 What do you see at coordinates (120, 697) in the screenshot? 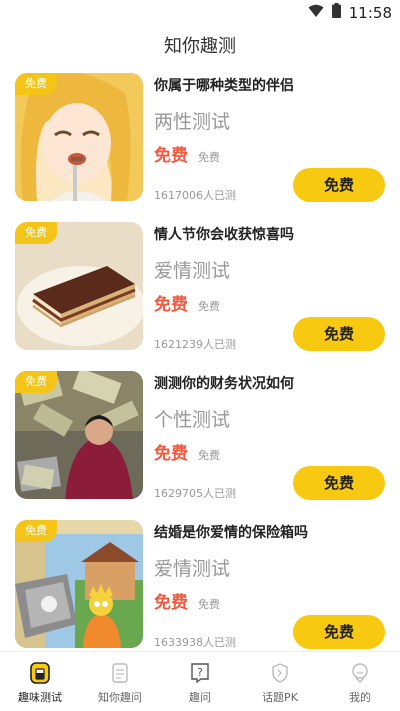
I see `tab-label: 知你趣问` at bounding box center [120, 697].